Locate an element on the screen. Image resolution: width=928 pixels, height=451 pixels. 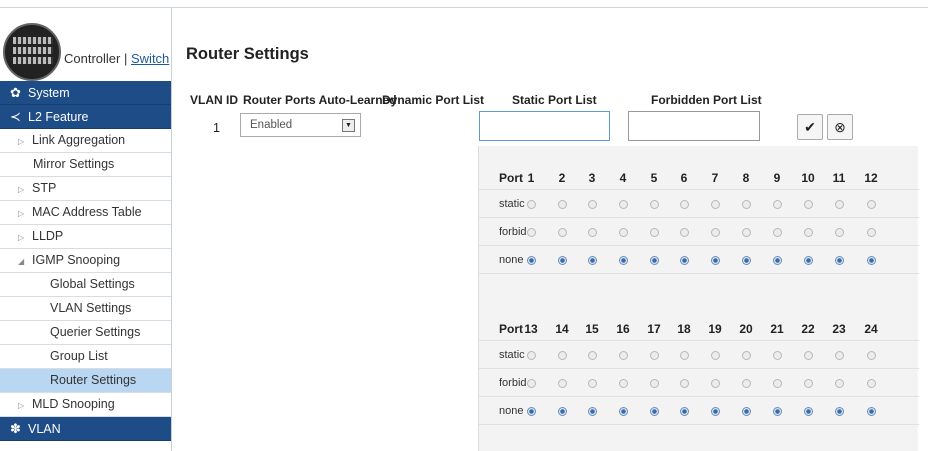
port-4-forbid-radio is located at coordinates (623, 232).